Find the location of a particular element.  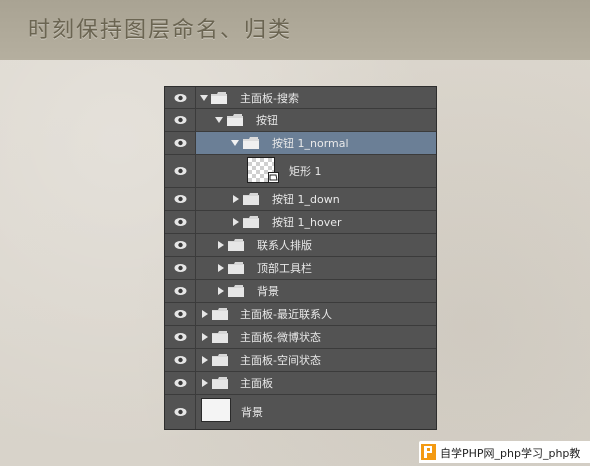

php-logo-icon is located at coordinates (428, 452).